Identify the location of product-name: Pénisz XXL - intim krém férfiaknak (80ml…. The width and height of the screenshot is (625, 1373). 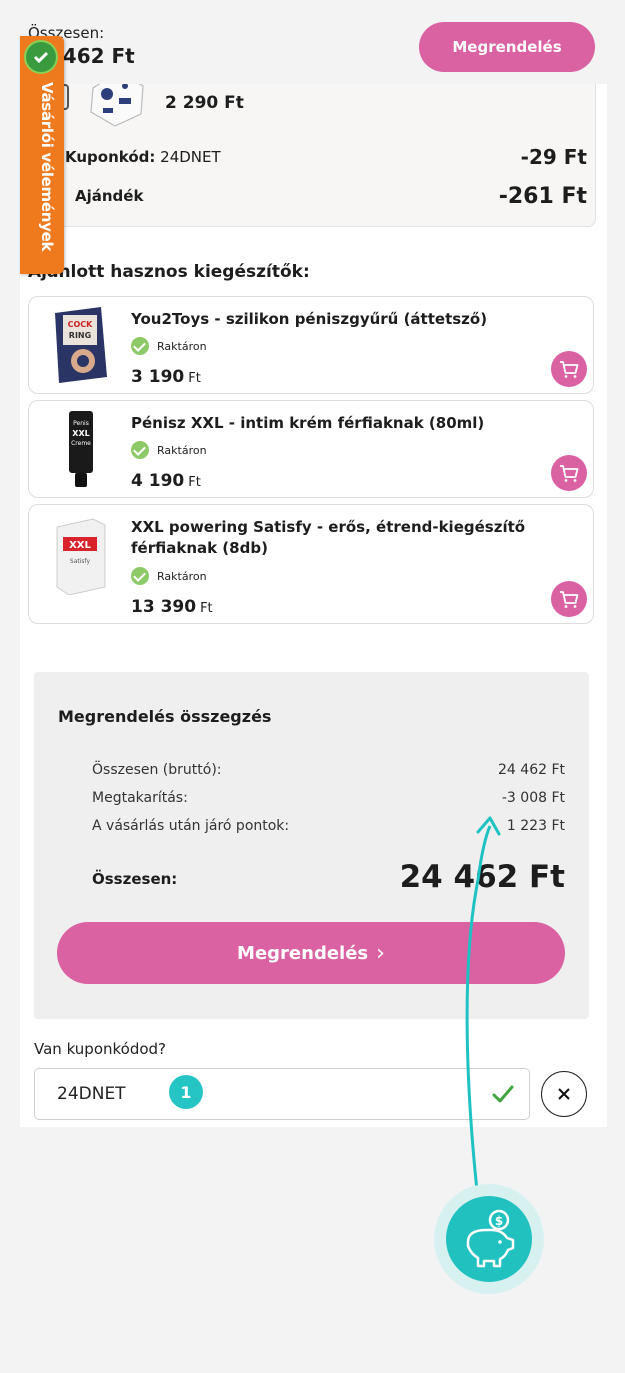
(331, 423).